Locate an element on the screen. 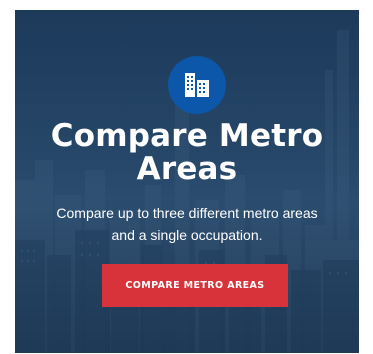  card-description-line-2: and a single occupation. is located at coordinates (187, 235).